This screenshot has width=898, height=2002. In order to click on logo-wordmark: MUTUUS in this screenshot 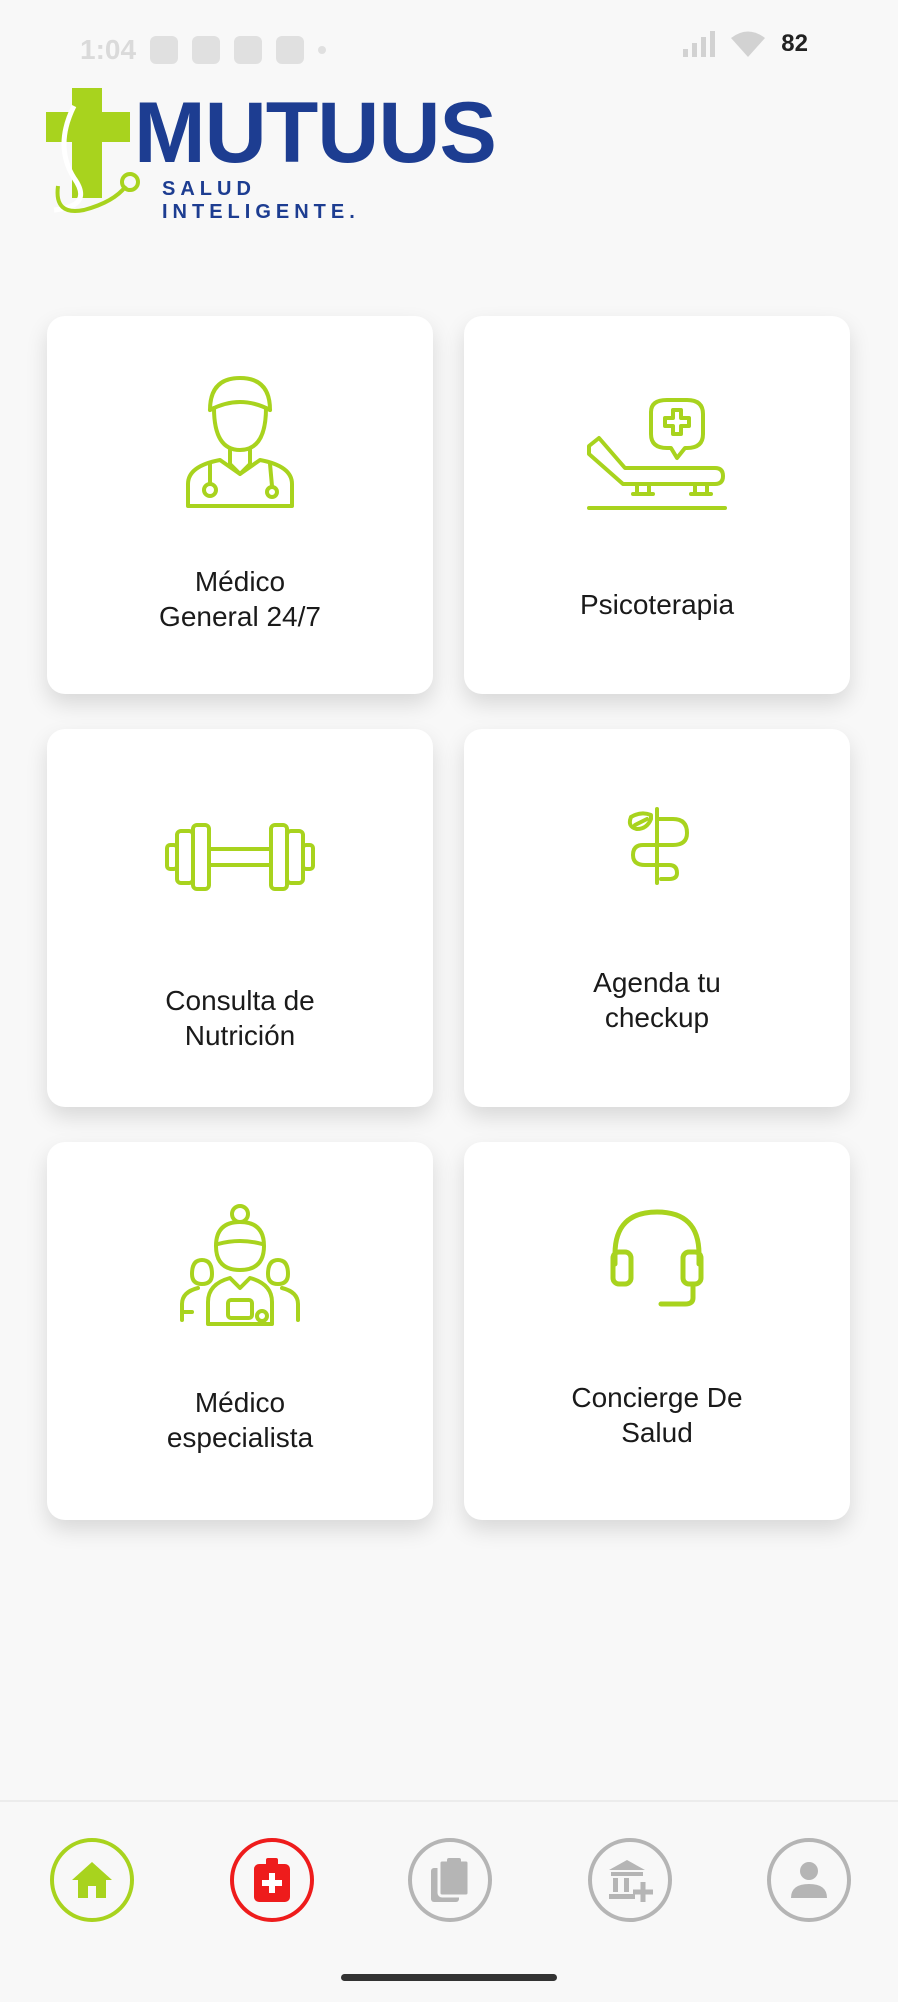, I will do `click(315, 133)`.